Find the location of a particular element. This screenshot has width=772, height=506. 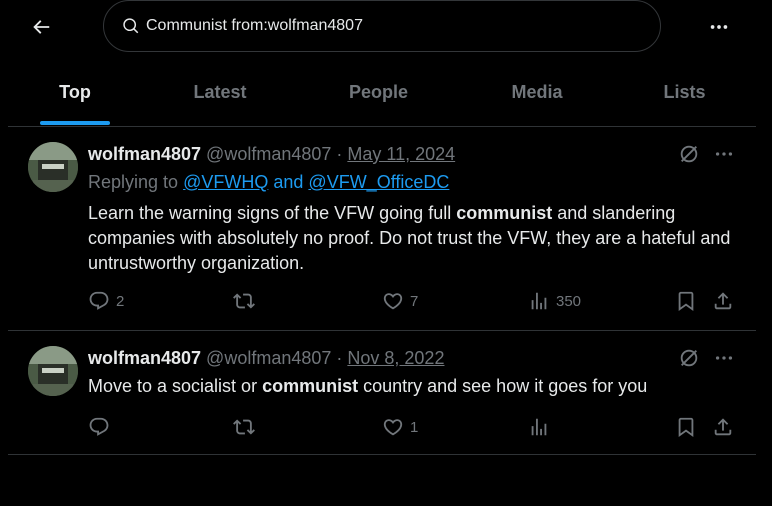

mention-link: @VFW_OfficeDC is located at coordinates (378, 182).